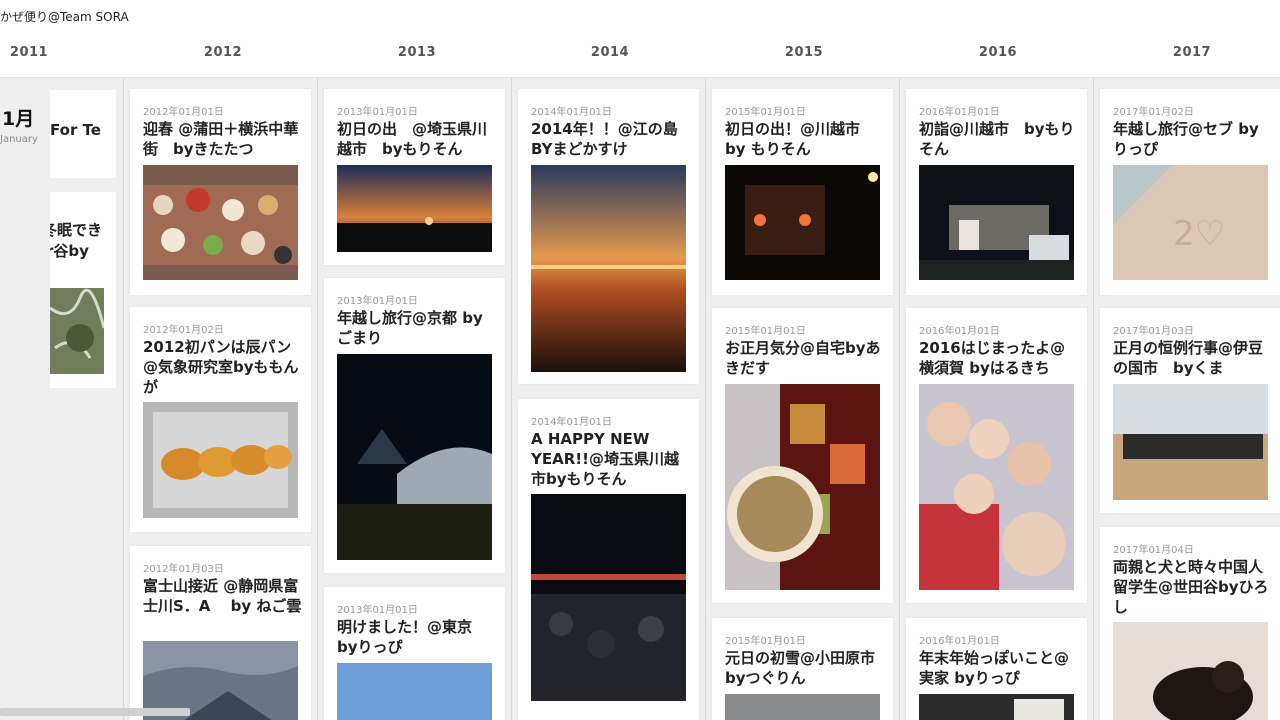 Image resolution: width=1280 pixels, height=720 pixels. I want to click on card-title: 年末年始っぽいこと@実家 byりっぴ, so click(994, 668).